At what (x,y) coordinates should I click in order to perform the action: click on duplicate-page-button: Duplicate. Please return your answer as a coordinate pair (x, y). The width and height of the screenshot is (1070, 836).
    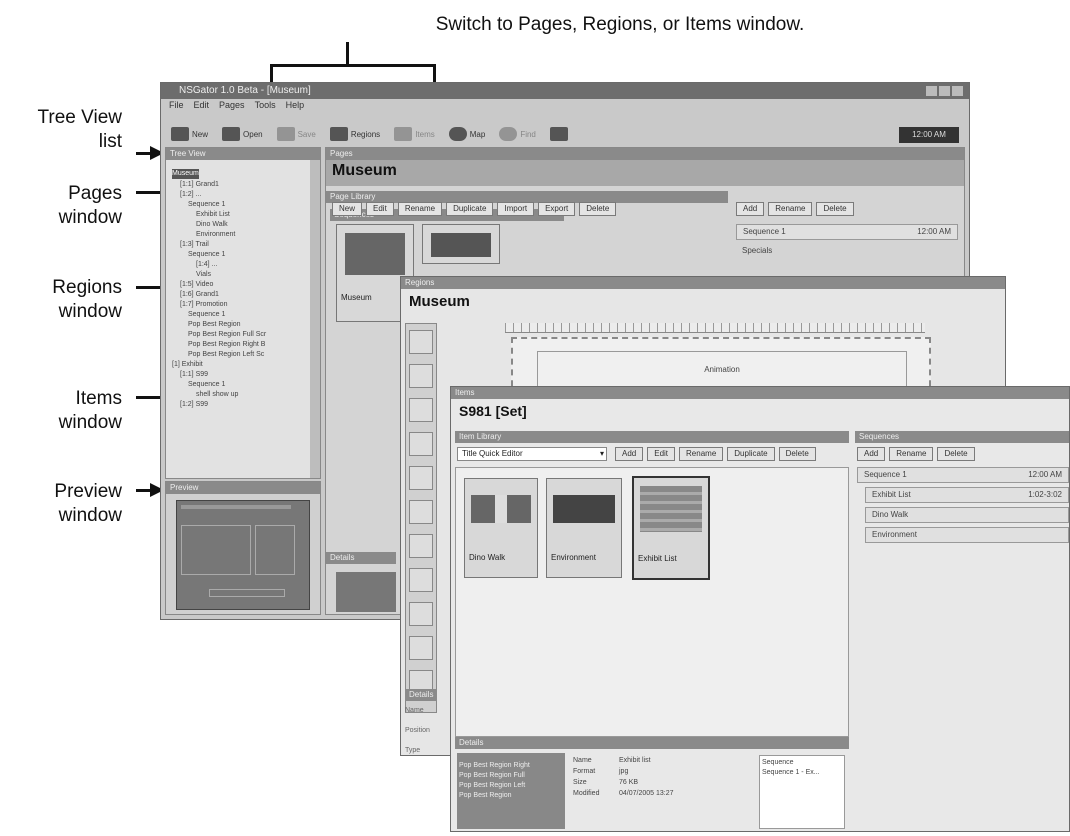
    Looking at the image, I should click on (470, 209).